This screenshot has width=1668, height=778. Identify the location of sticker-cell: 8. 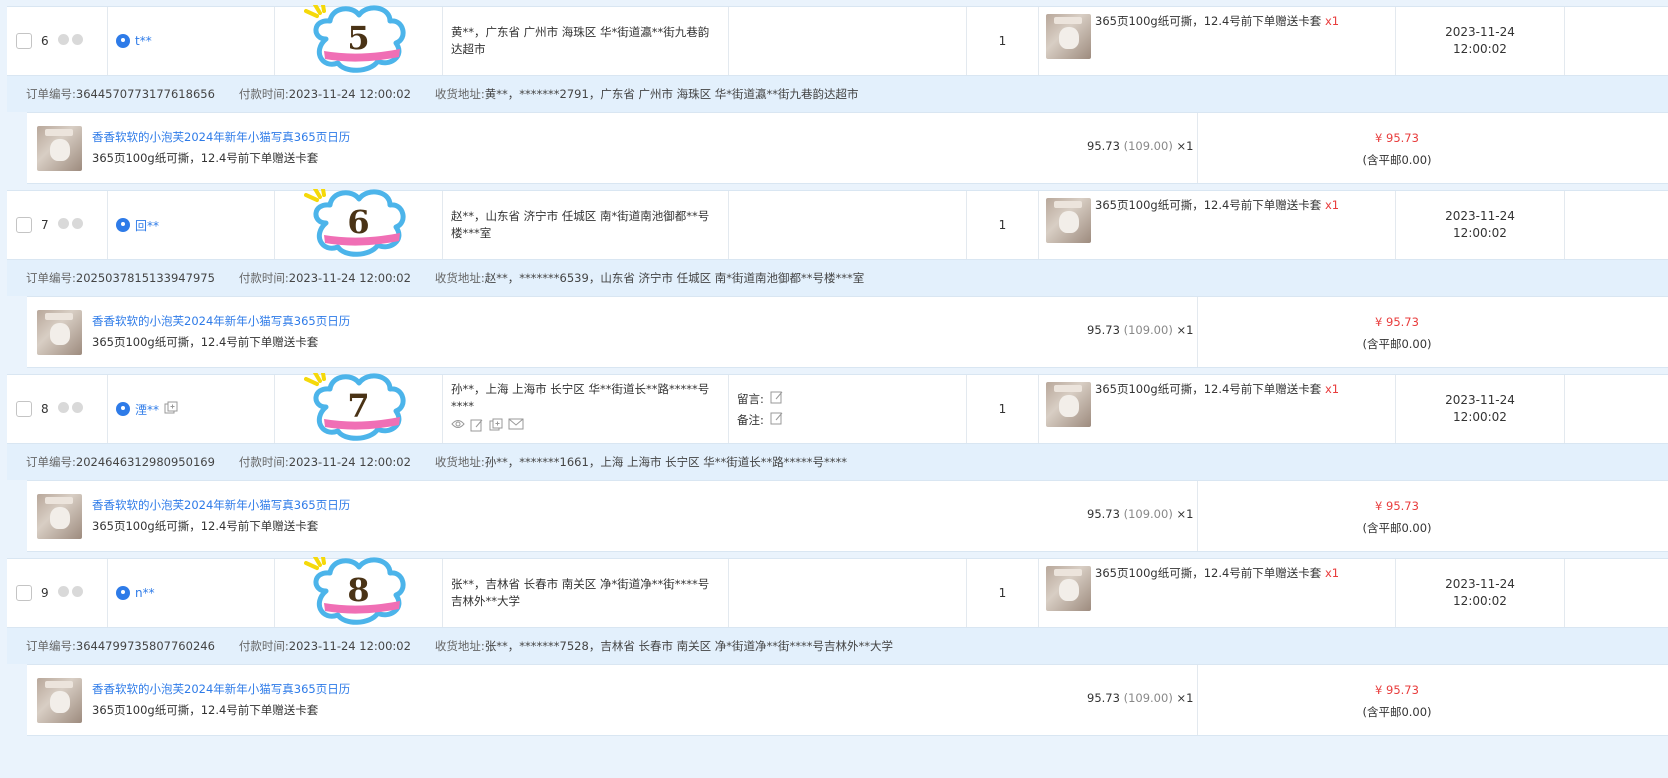
(359, 592).